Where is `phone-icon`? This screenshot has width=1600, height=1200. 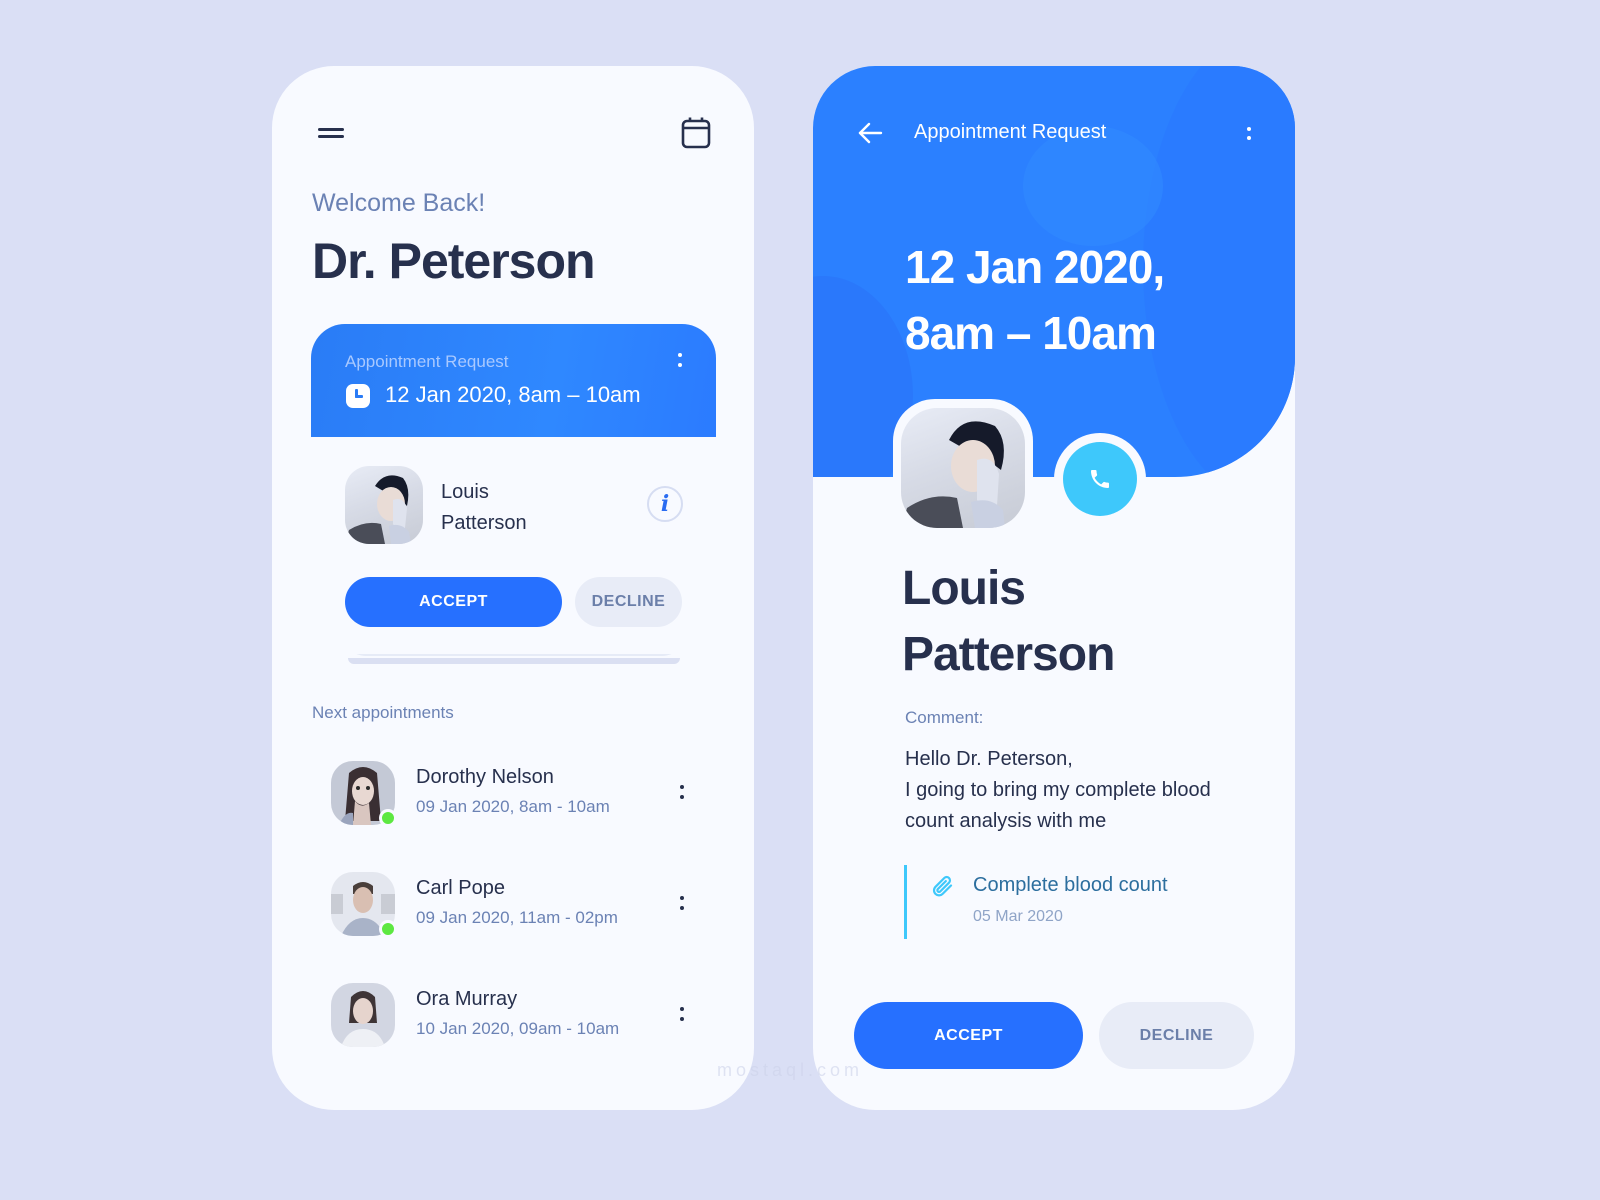 phone-icon is located at coordinates (1100, 479).